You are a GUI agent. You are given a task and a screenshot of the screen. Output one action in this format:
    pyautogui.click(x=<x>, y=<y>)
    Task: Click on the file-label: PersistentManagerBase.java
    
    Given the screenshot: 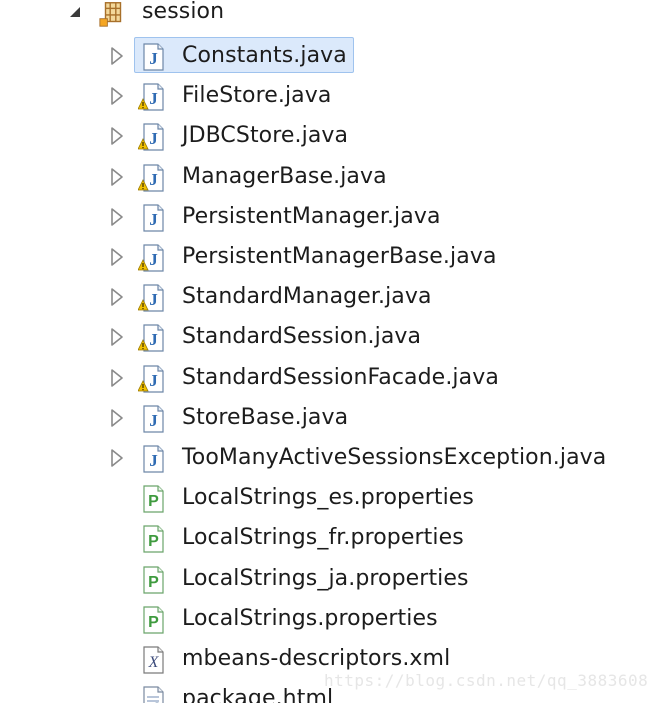 What is the action you would take?
    pyautogui.click(x=339, y=256)
    